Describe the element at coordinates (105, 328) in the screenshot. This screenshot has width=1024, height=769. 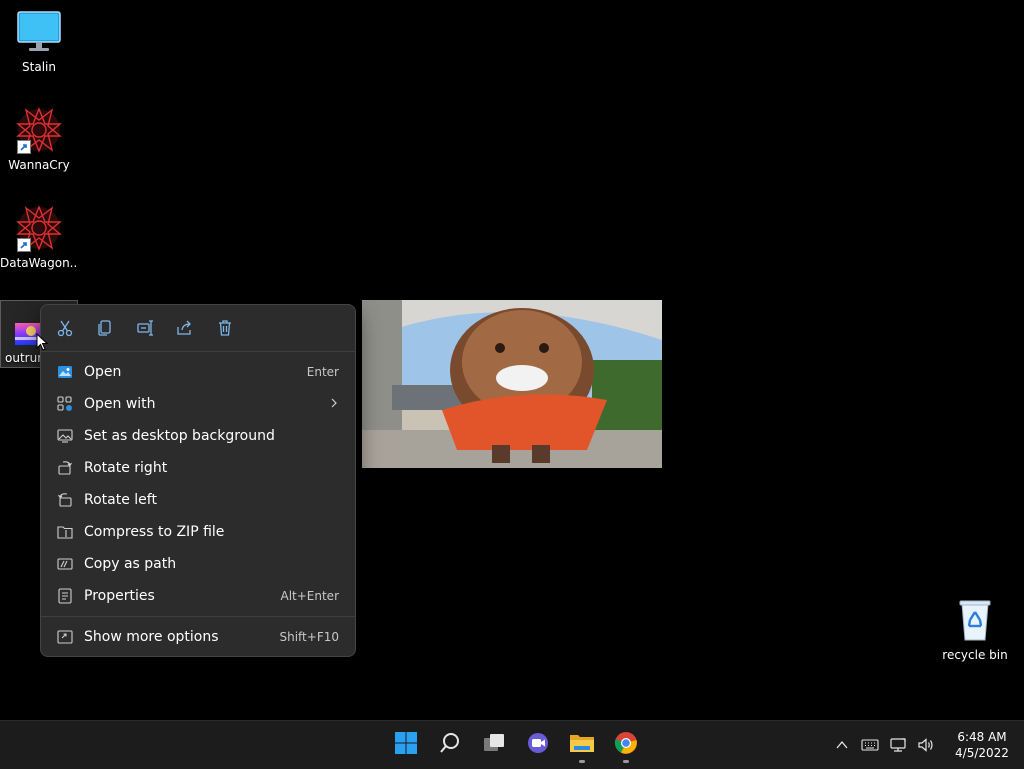
I see `copy-icon` at that location.